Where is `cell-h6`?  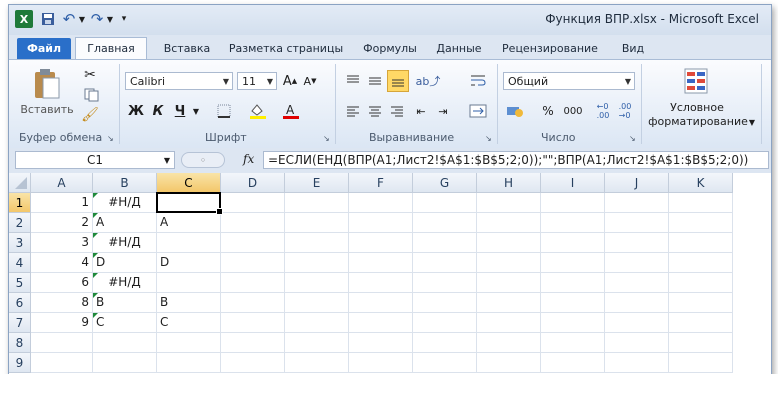 cell-h6 is located at coordinates (509, 303).